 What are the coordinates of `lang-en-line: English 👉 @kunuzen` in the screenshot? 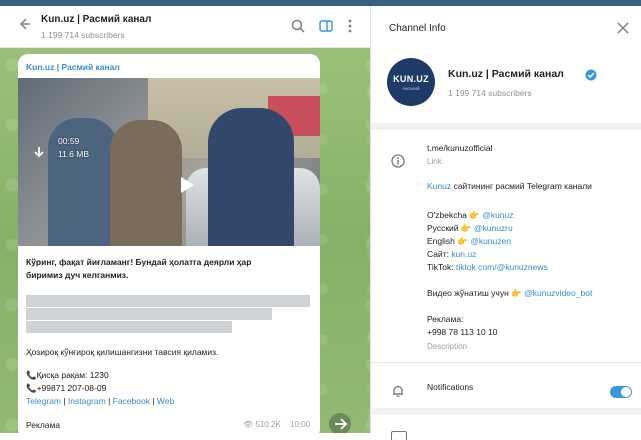 It's located at (469, 241).